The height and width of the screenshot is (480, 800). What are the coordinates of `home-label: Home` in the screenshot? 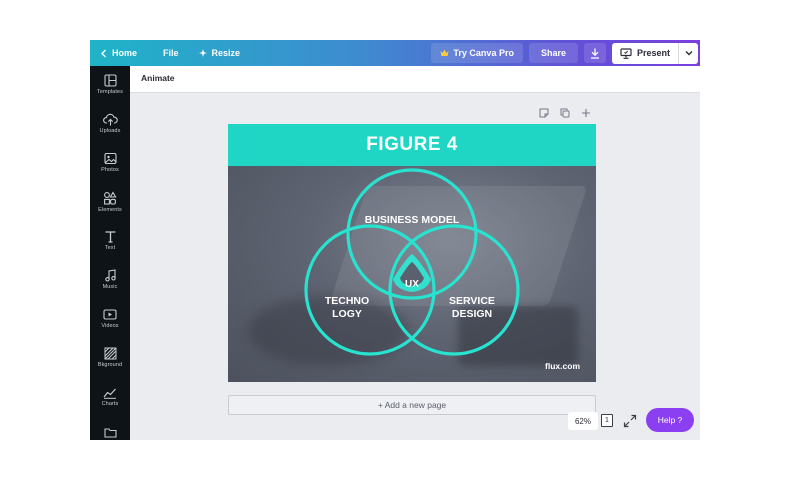 It's located at (125, 53).